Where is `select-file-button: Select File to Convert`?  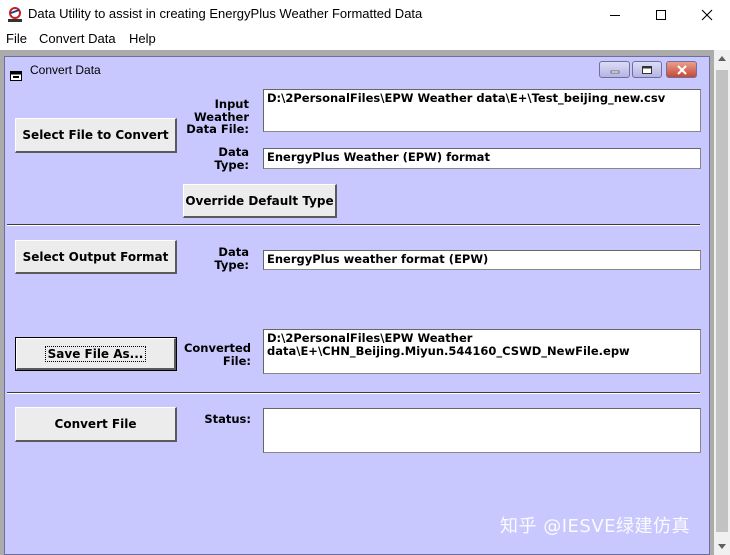
select-file-button: Select File to Convert is located at coordinates (96, 135).